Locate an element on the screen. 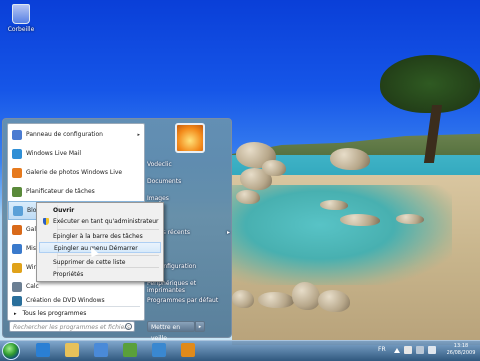 This screenshot has height=361, width=480. place-label: Périphériques et imprimantes is located at coordinates (172, 287).